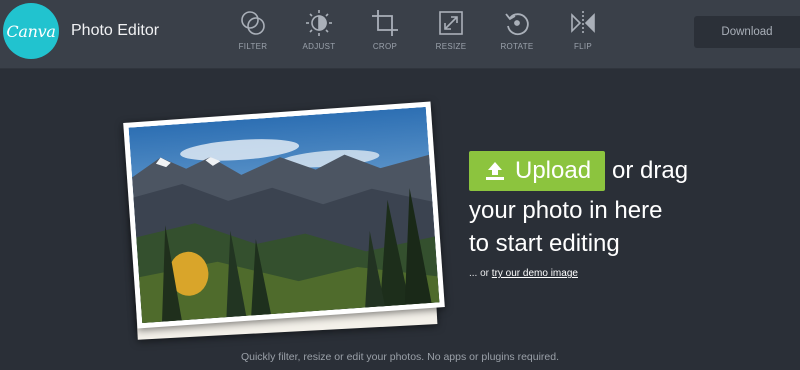 The height and width of the screenshot is (370, 800). Describe the element at coordinates (451, 46) in the screenshot. I see `tool-label: RESIZE` at that location.